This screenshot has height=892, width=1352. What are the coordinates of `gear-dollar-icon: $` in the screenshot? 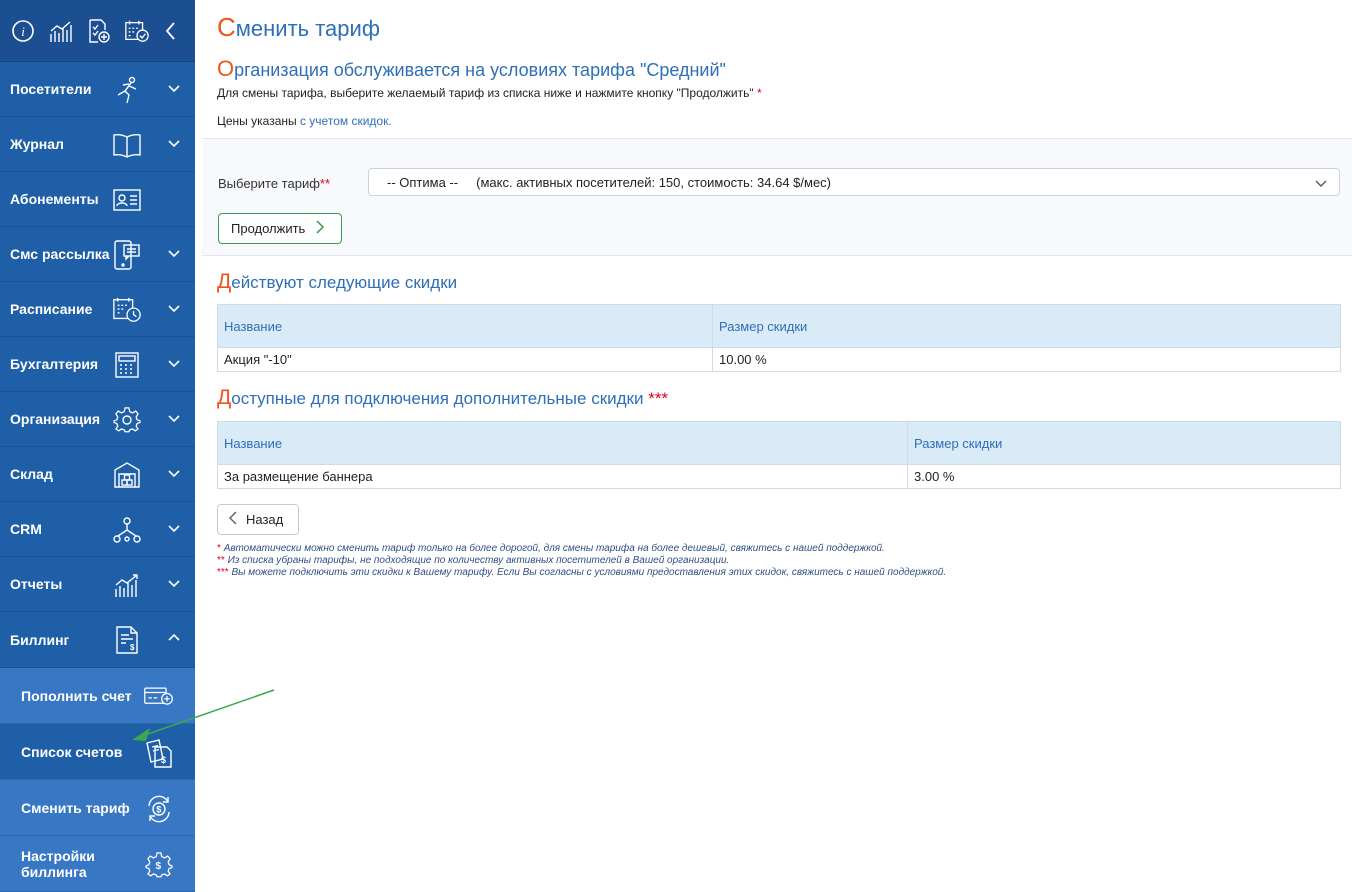 It's located at (159, 865).